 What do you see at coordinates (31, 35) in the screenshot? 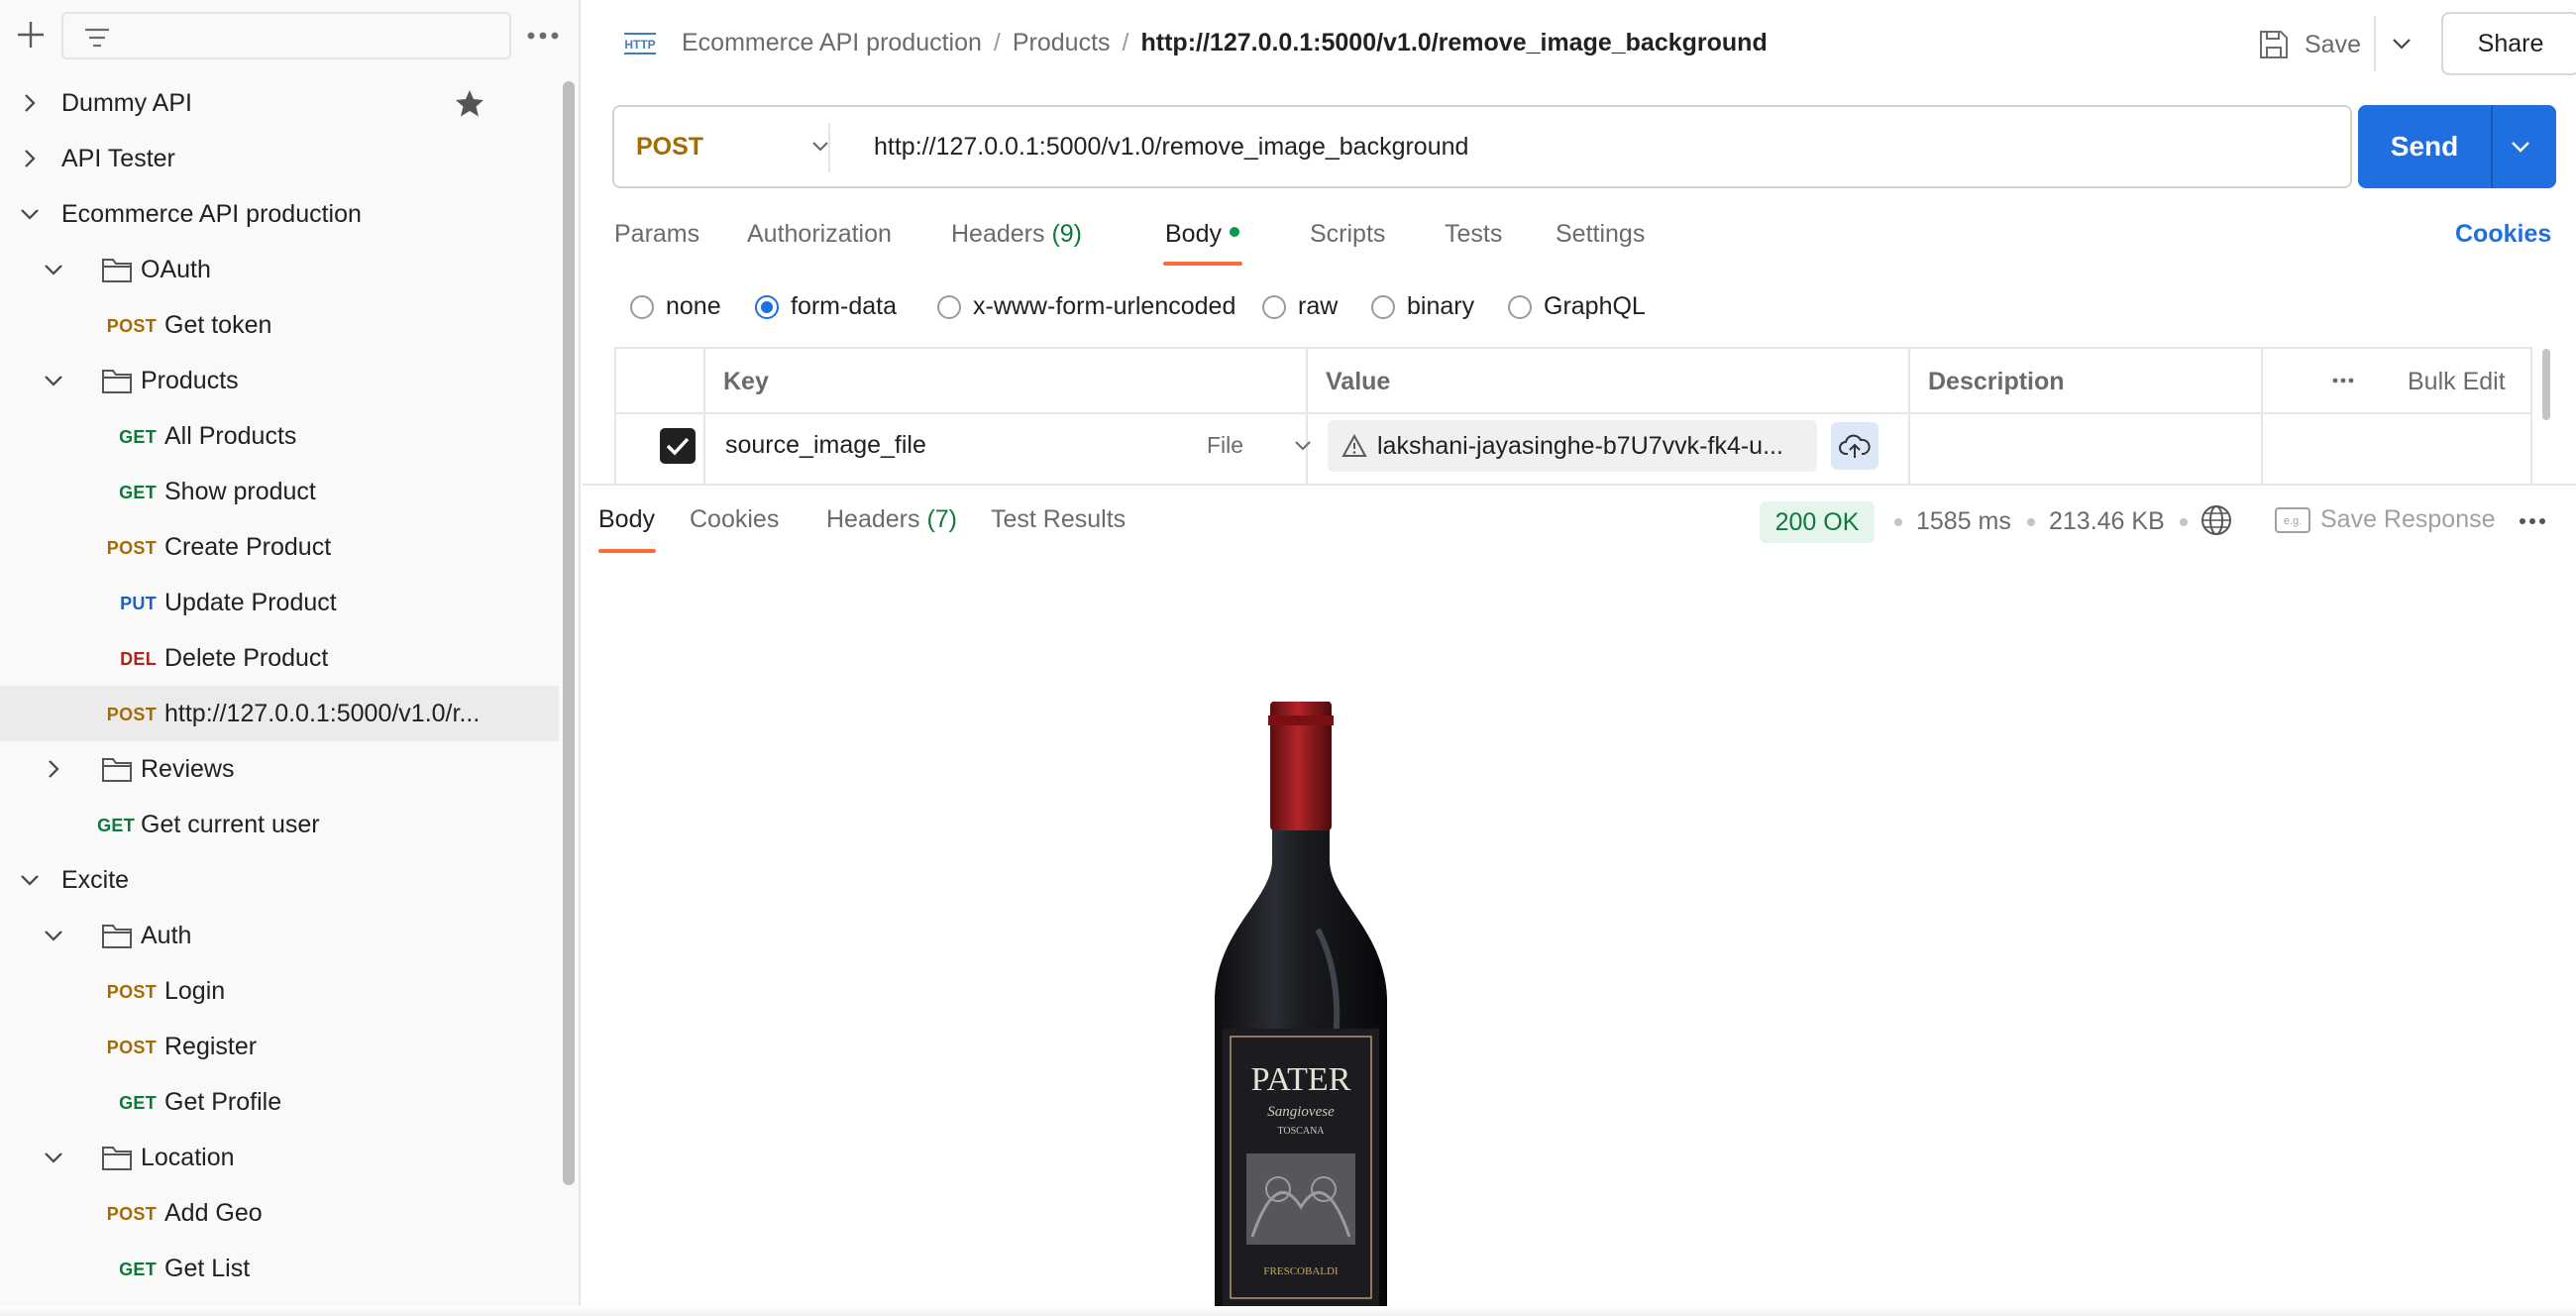
I see `plus-icon` at bounding box center [31, 35].